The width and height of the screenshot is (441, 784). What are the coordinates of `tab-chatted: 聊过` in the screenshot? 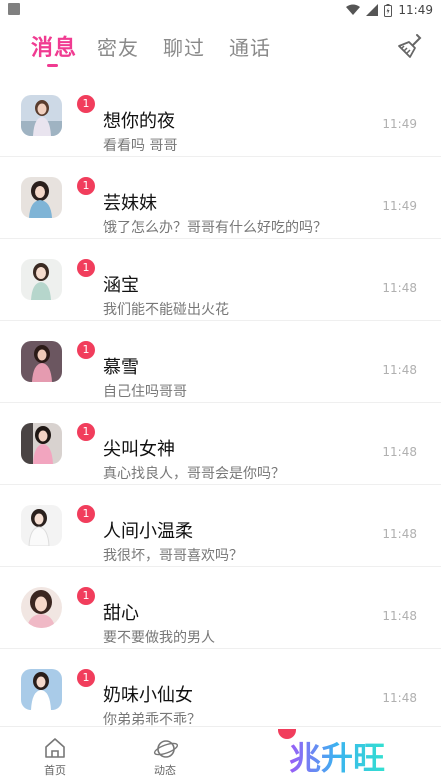 It's located at (184, 46).